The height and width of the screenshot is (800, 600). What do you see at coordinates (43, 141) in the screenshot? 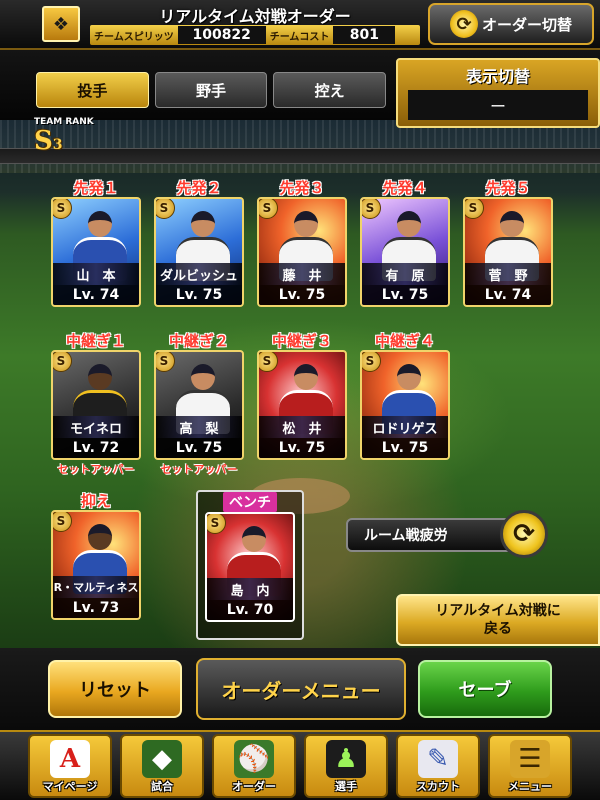
I see `team-rank-letter: S` at bounding box center [43, 141].